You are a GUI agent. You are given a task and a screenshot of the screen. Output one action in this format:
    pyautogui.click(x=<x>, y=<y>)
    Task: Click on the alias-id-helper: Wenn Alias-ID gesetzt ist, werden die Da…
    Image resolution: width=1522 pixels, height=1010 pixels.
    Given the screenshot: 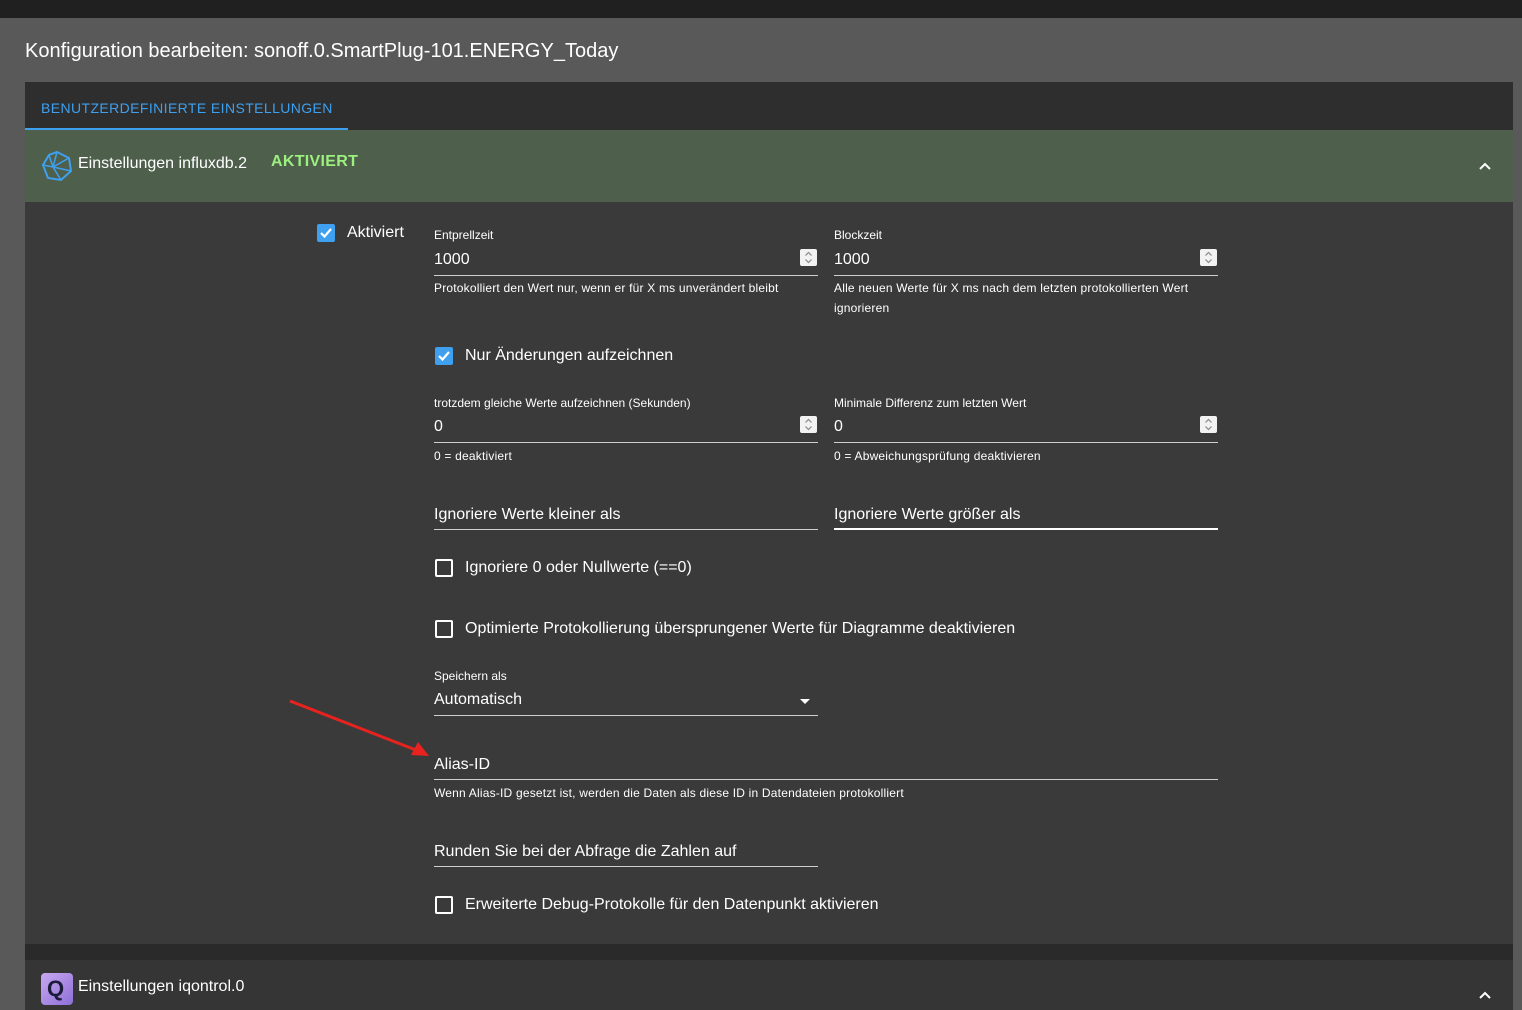 What is the action you would take?
    pyautogui.click(x=669, y=793)
    